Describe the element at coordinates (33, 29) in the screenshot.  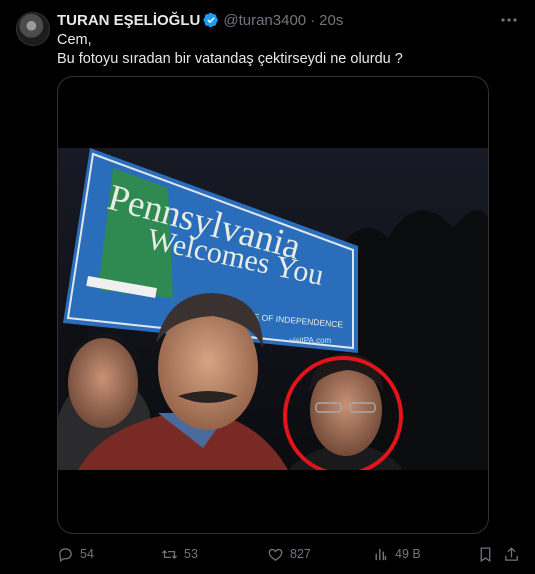
I see `avatar` at that location.